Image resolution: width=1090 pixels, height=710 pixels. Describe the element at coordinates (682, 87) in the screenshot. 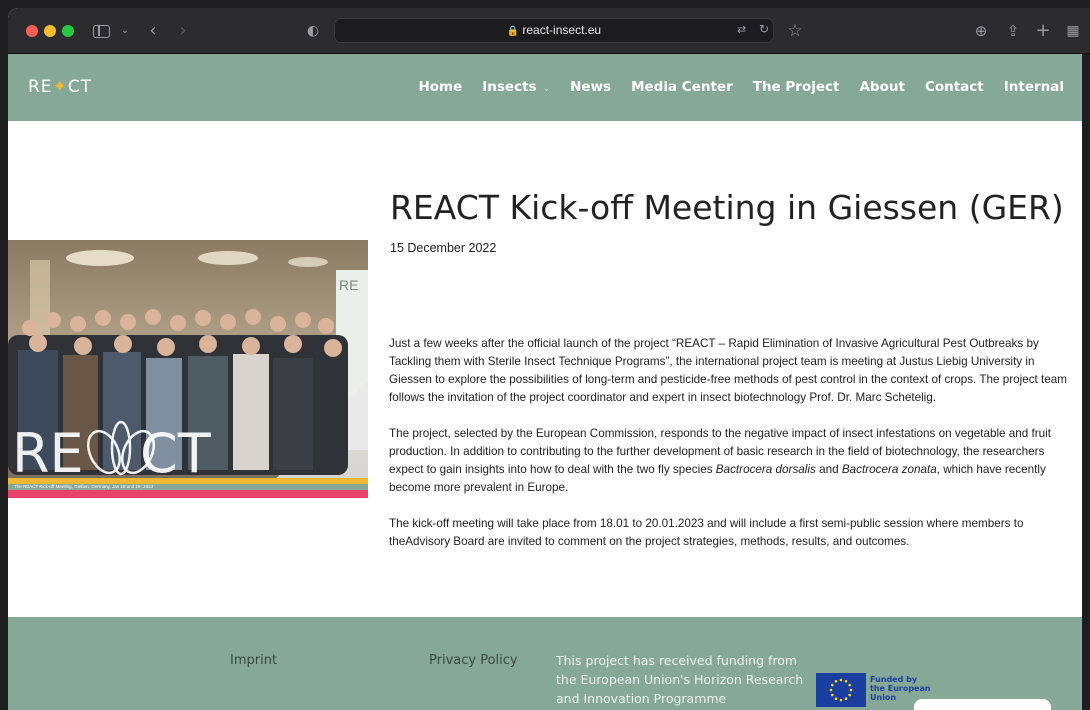

I see `nav-media-center: Media Center` at that location.